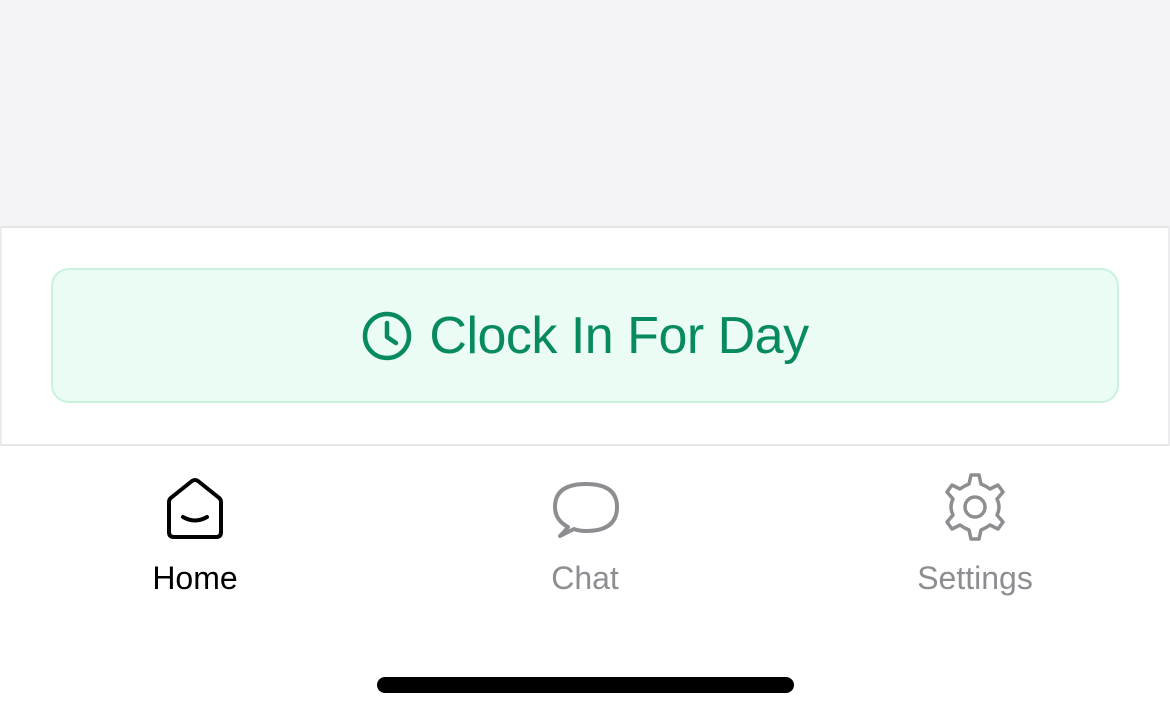 Image resolution: width=1170 pixels, height=717 pixels. What do you see at coordinates (975, 578) in the screenshot?
I see `tab-settings-label: Settings` at bounding box center [975, 578].